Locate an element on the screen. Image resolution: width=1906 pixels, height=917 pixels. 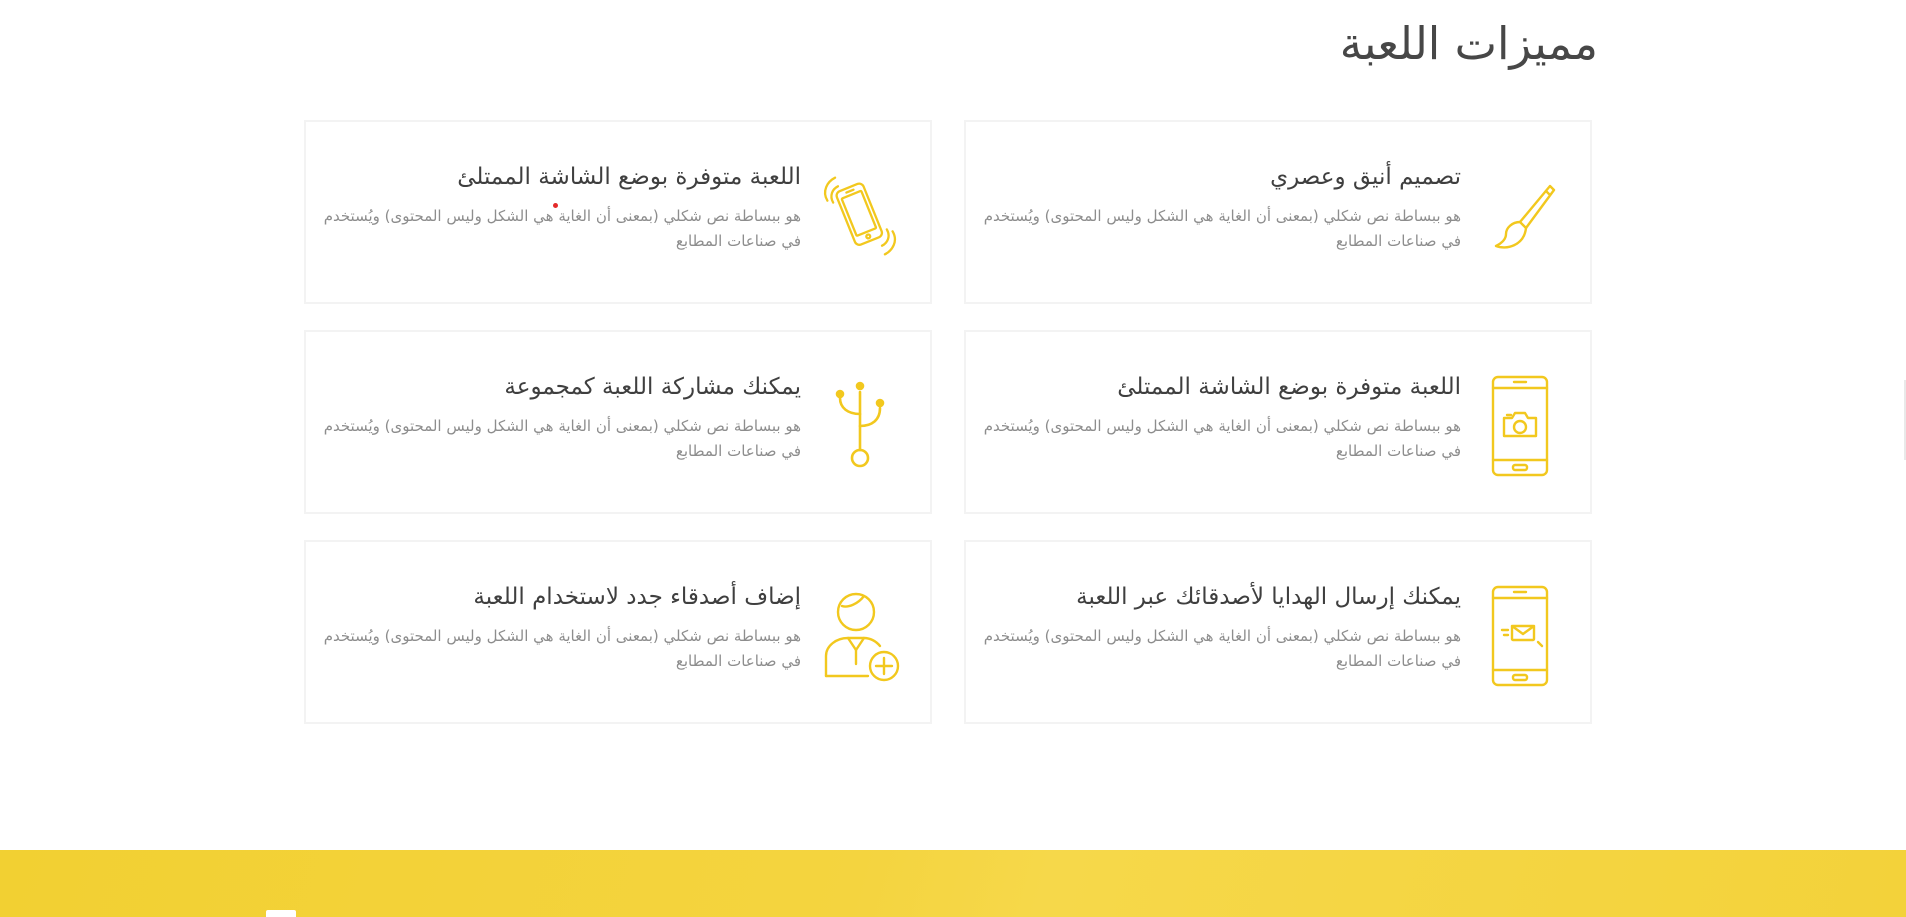
red-dot-marker is located at coordinates (555, 205).